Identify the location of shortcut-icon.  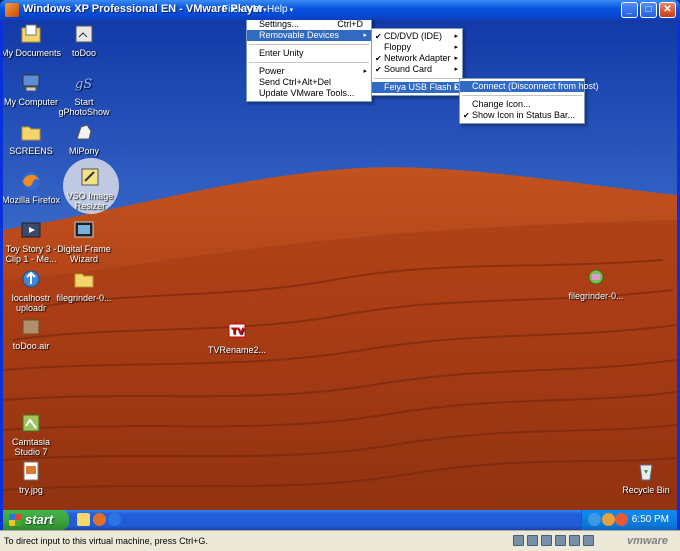
(84, 34).